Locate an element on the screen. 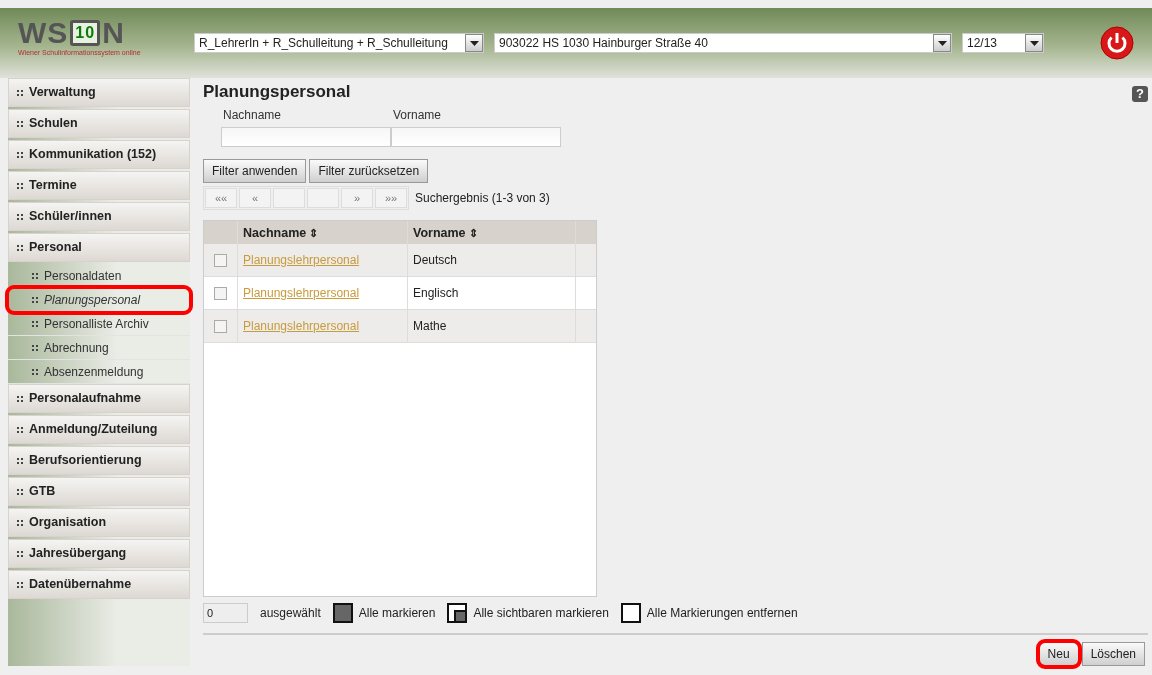 Image resolution: width=1152 pixels, height=675 pixels. page-title: Planungspersonal is located at coordinates (277, 92).